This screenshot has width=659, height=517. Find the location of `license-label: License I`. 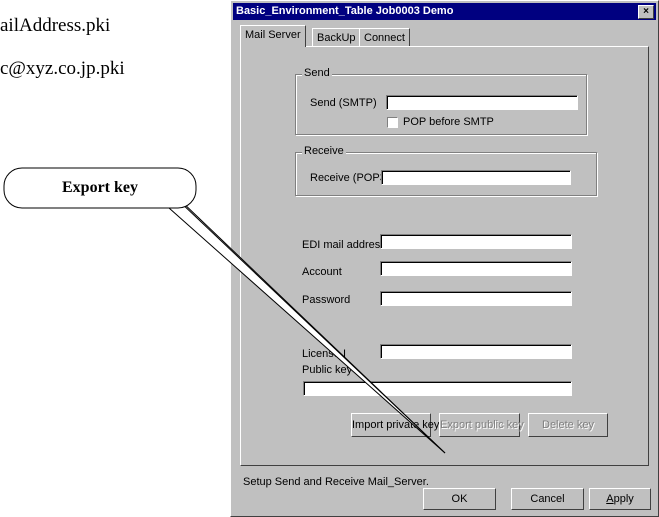

license-label: License I is located at coordinates (324, 354).